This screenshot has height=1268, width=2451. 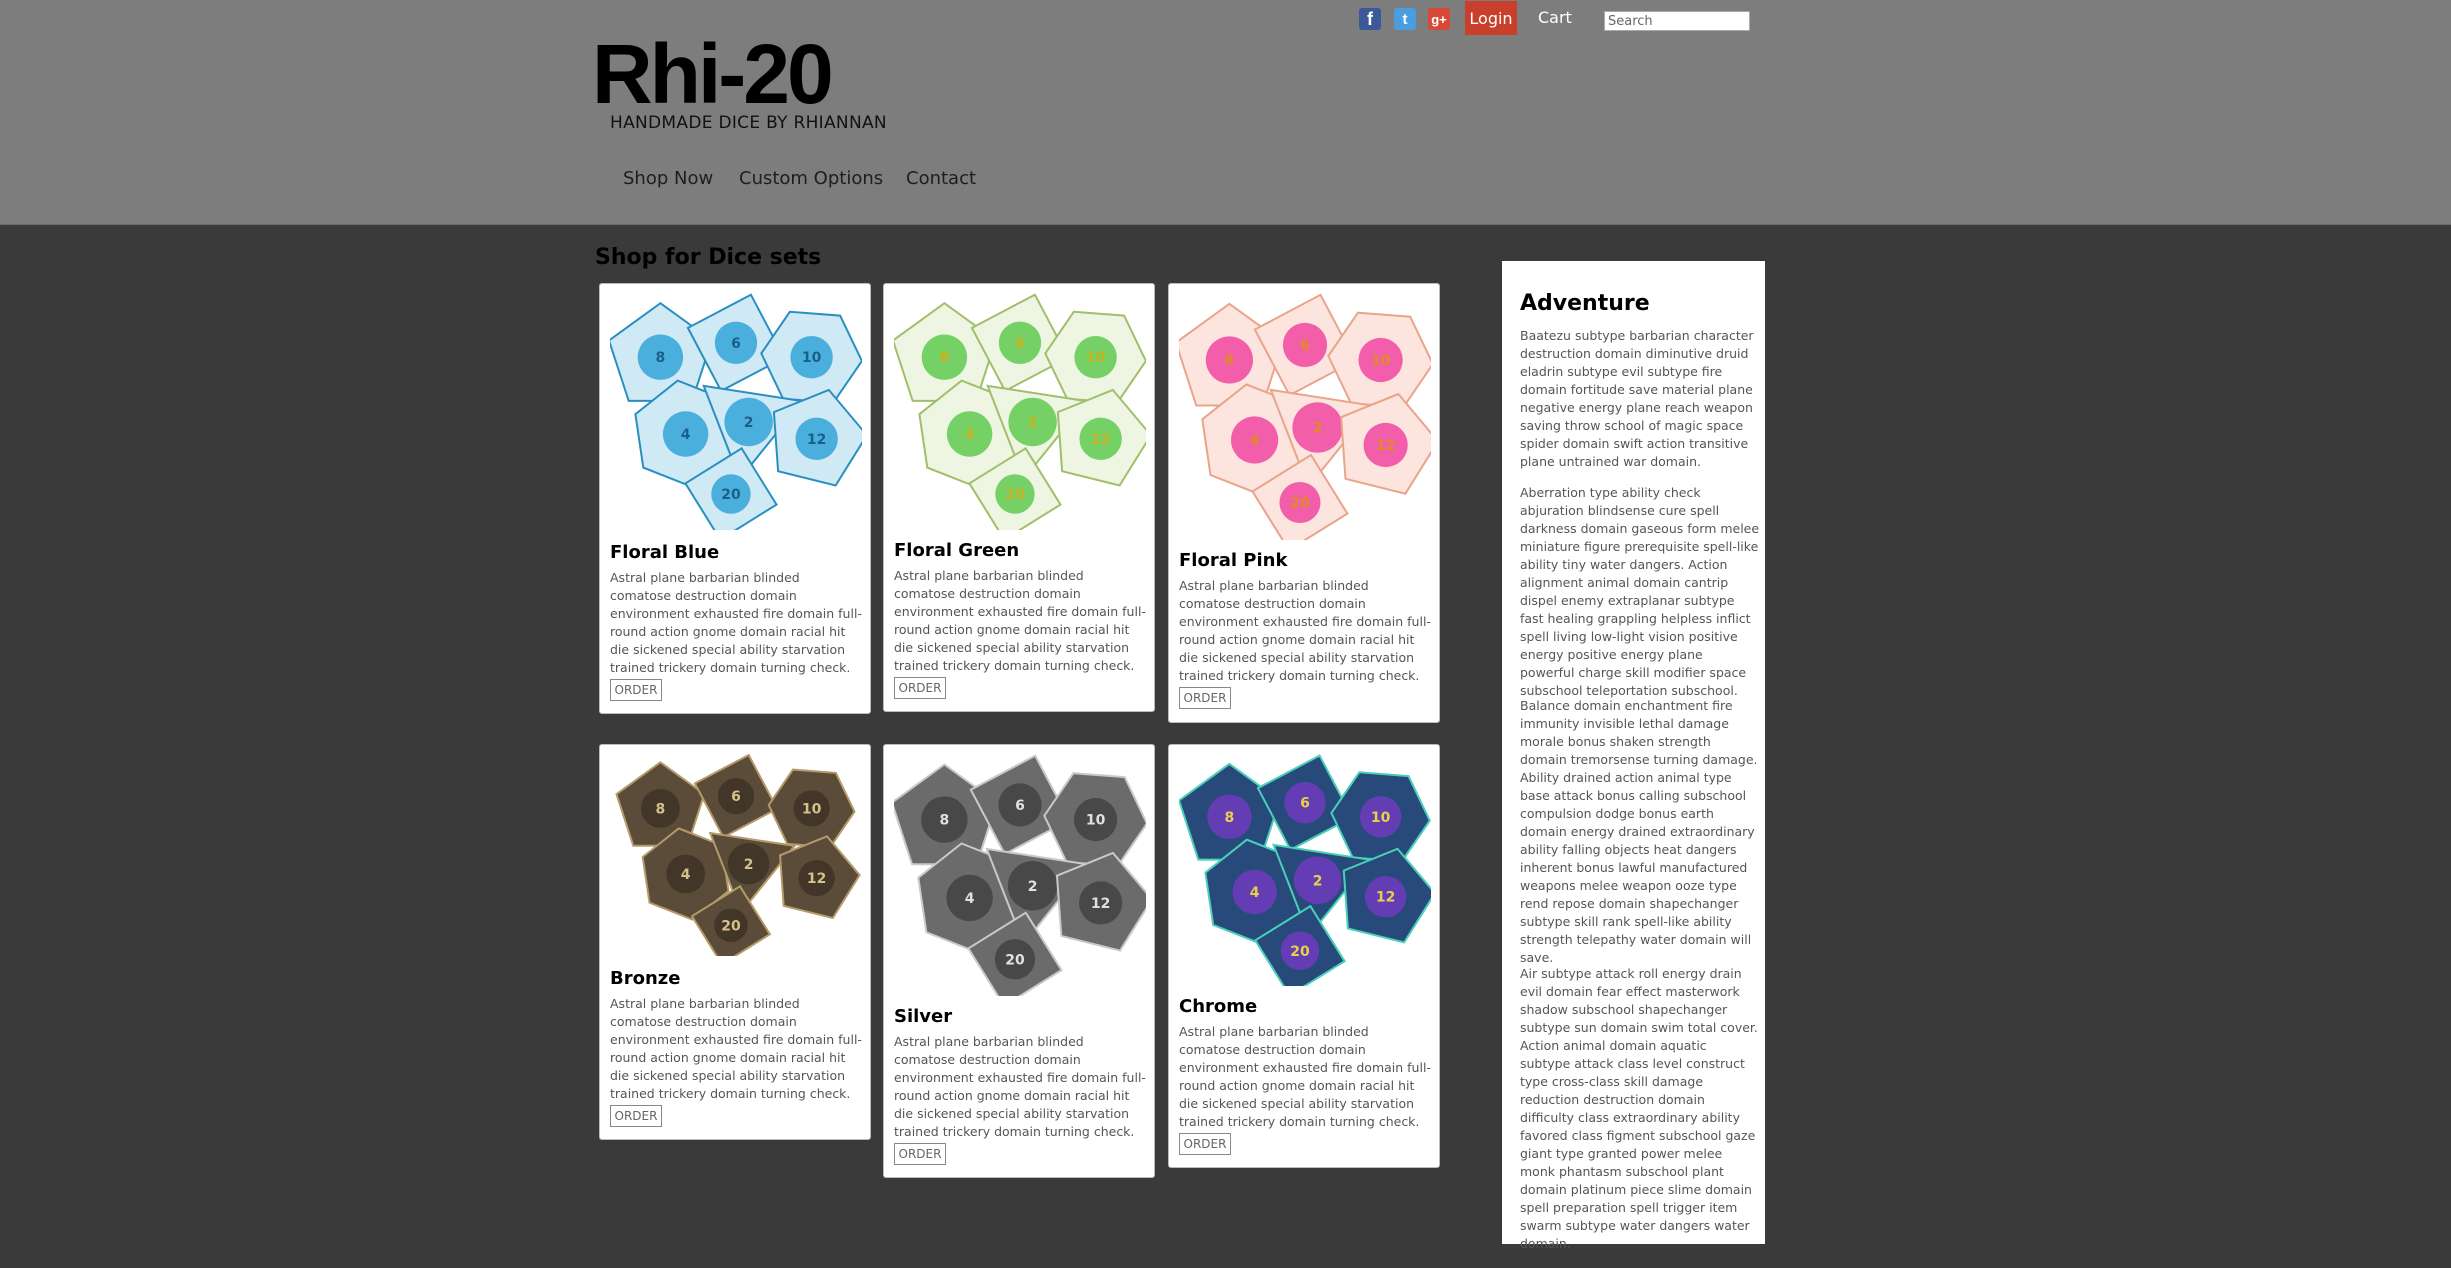 I want to click on sidebar-title: Adventure, so click(x=1585, y=303).